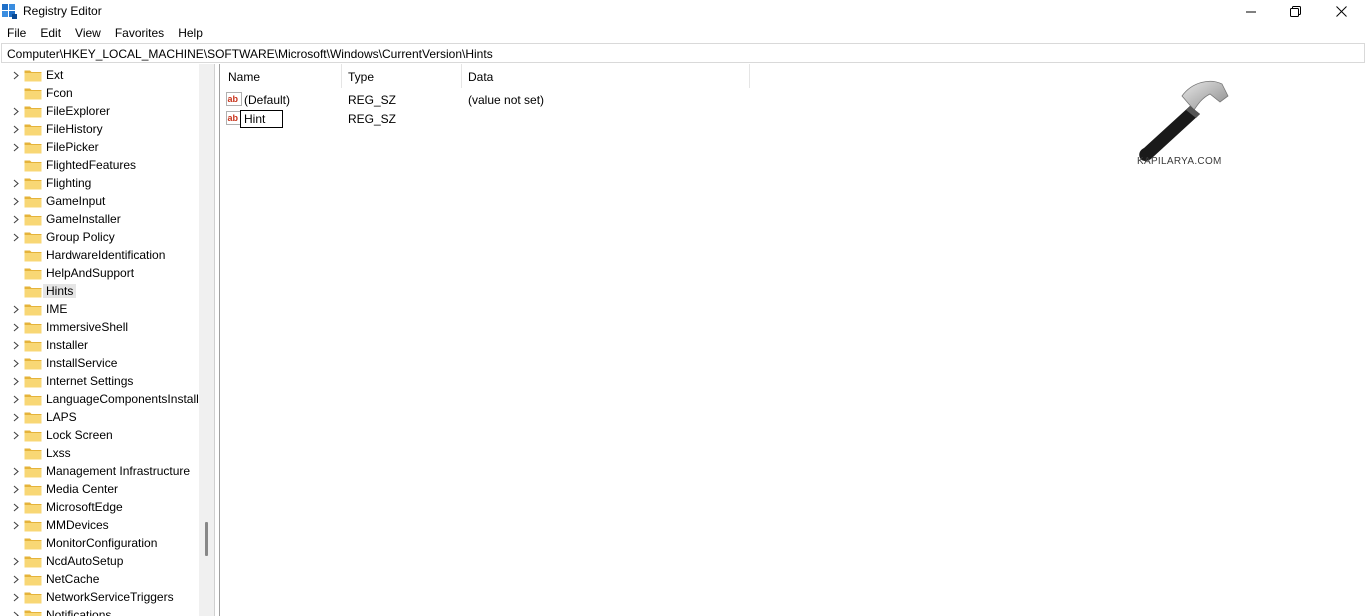  What do you see at coordinates (100, 399) in the screenshot?
I see `tree-item-languagecomponentsinstall: LanguageComponentsInstall` at bounding box center [100, 399].